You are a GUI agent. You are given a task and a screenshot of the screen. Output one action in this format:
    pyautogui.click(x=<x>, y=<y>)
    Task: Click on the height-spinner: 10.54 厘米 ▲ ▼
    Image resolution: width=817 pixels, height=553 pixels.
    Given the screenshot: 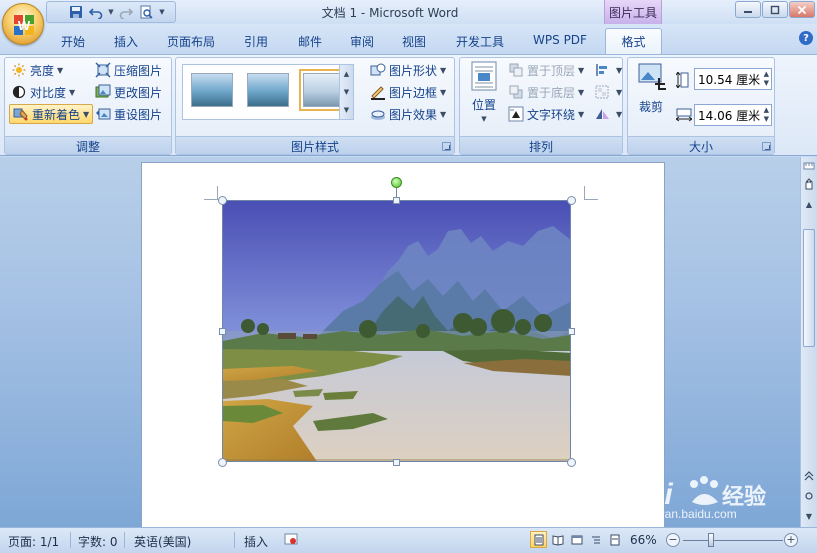 What is the action you would take?
    pyautogui.click(x=733, y=79)
    